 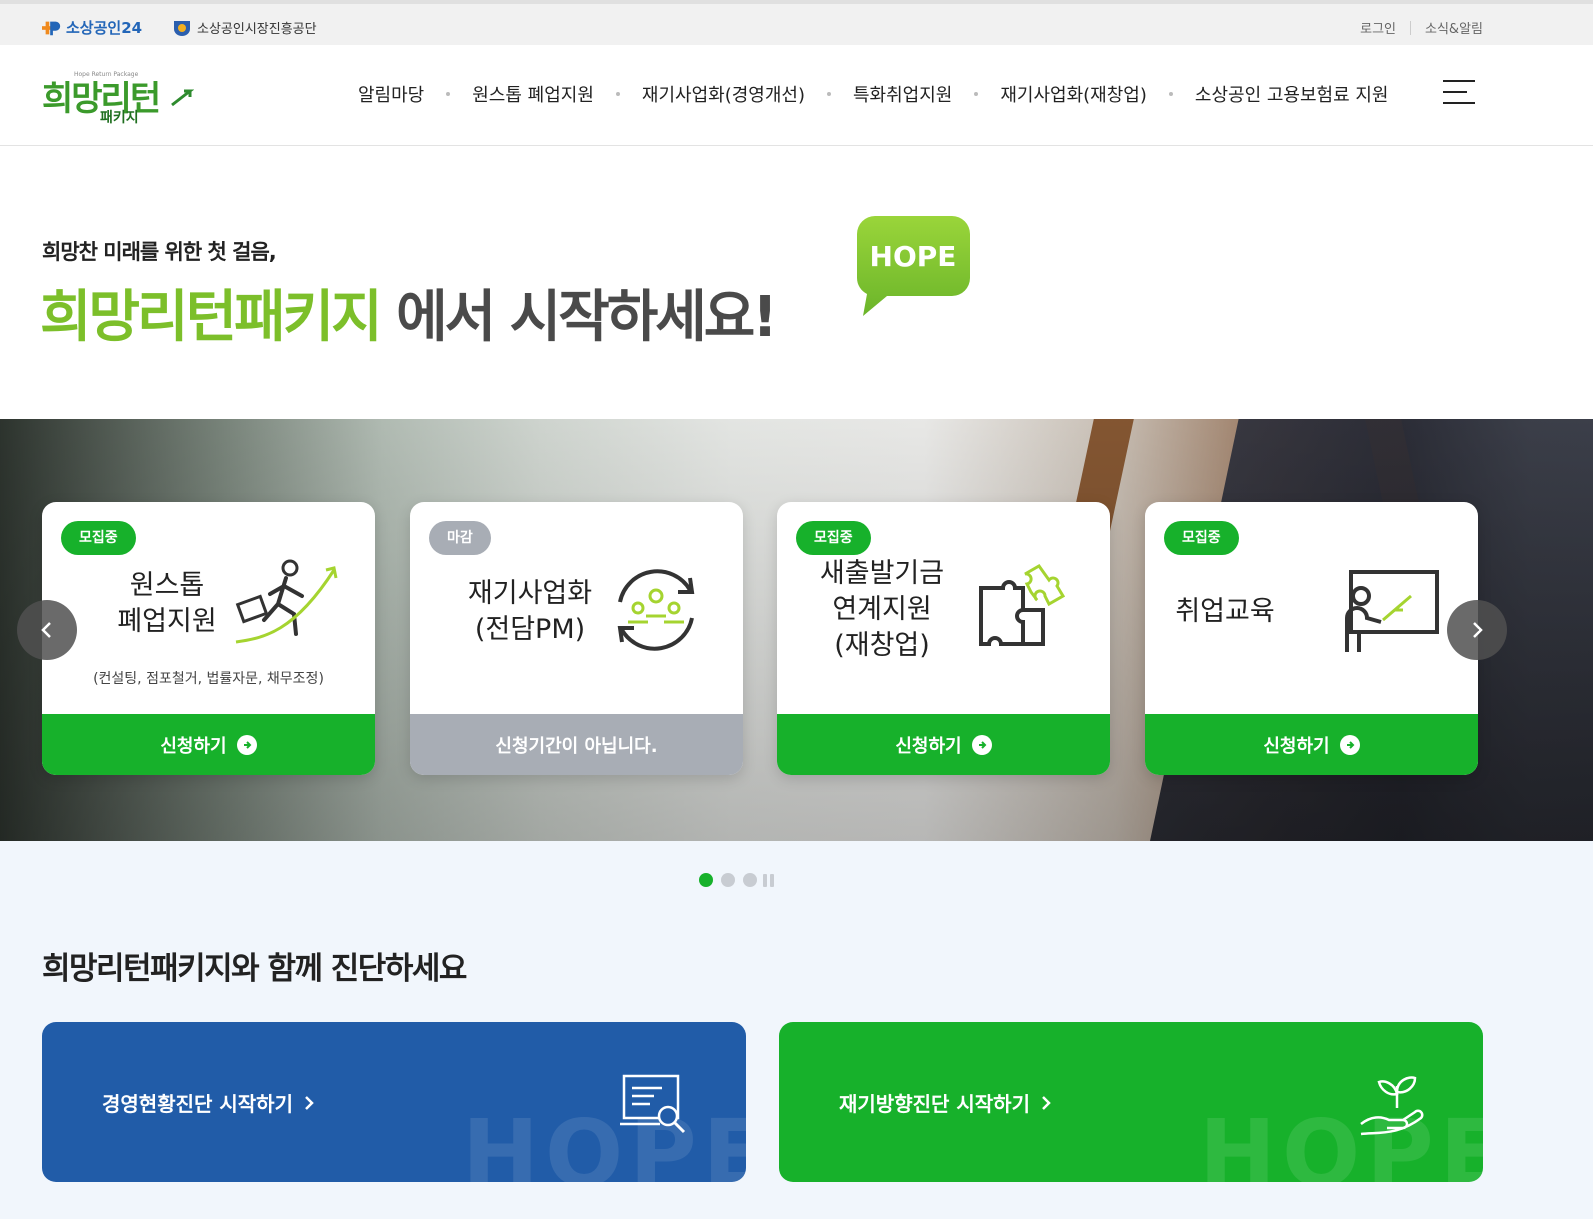 I want to click on logo-tiny-text: Hope Return Package, so click(x=106, y=74).